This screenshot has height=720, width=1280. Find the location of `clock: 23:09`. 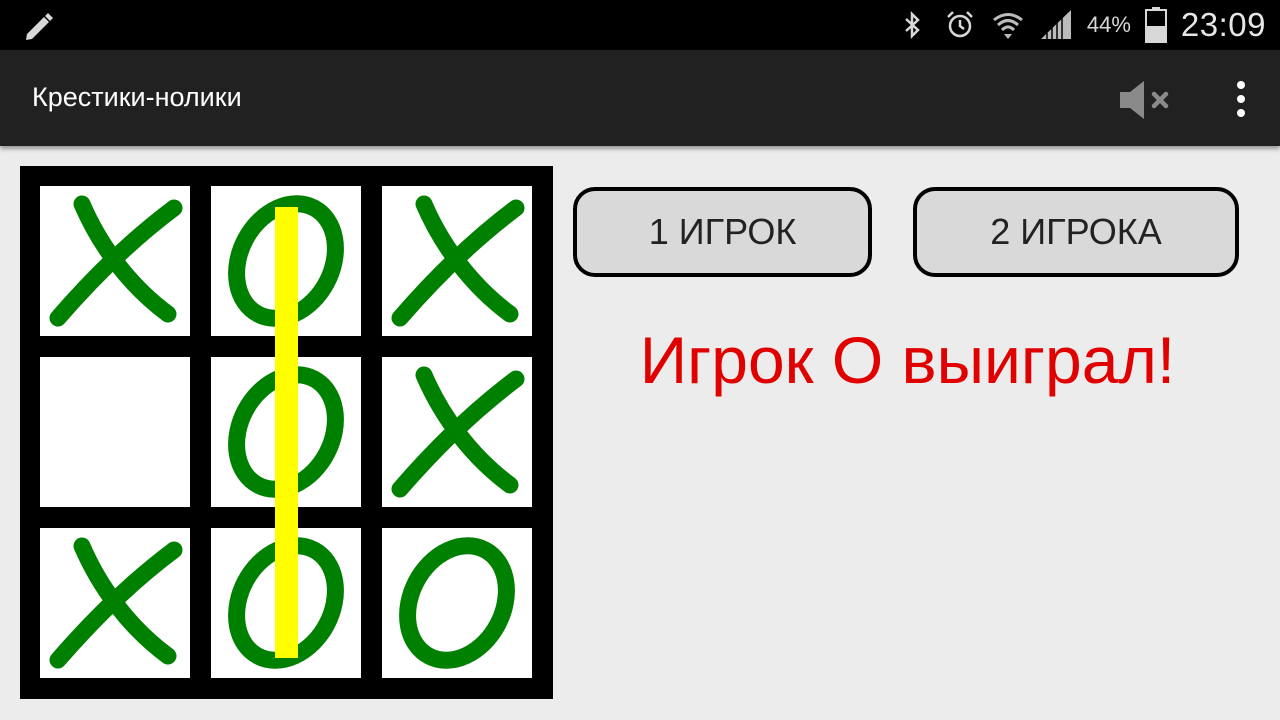

clock: 23:09 is located at coordinates (1223, 24).